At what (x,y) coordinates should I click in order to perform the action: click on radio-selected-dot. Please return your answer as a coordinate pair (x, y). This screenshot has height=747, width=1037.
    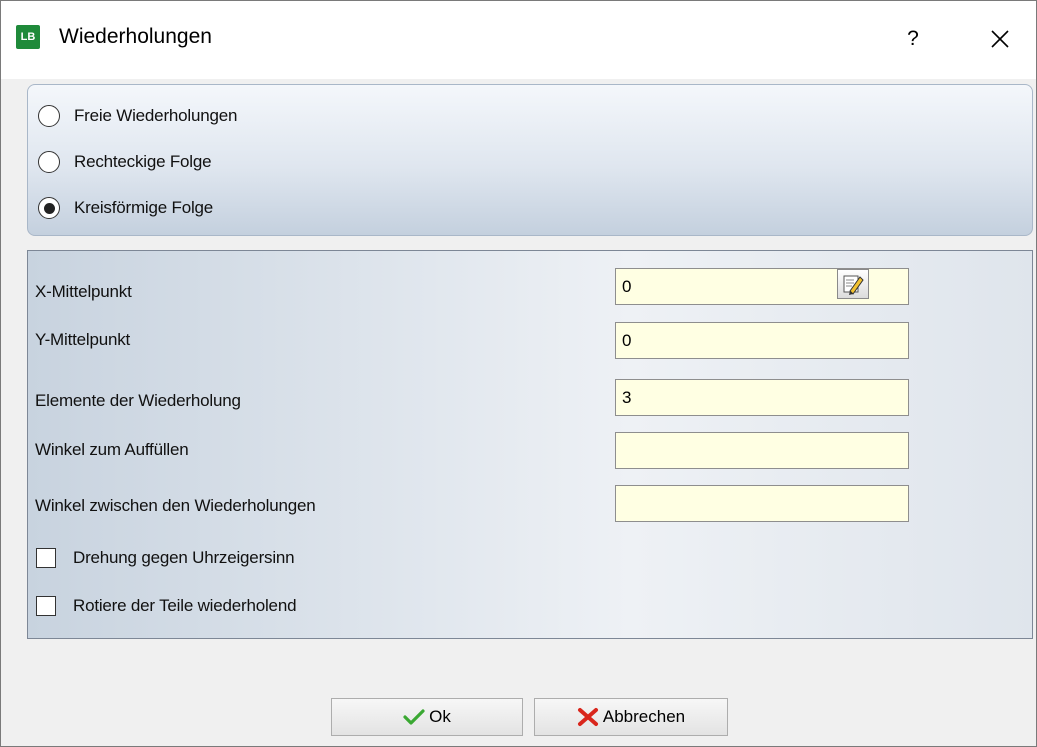
    Looking at the image, I should click on (49, 208).